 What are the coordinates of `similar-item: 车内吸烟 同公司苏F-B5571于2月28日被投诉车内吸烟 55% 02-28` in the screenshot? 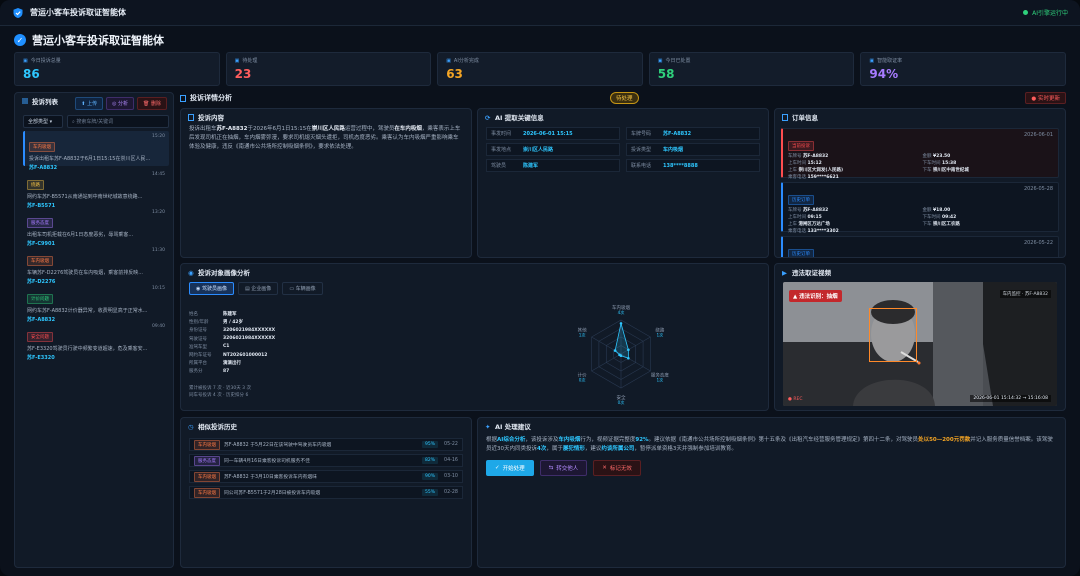 It's located at (326, 492).